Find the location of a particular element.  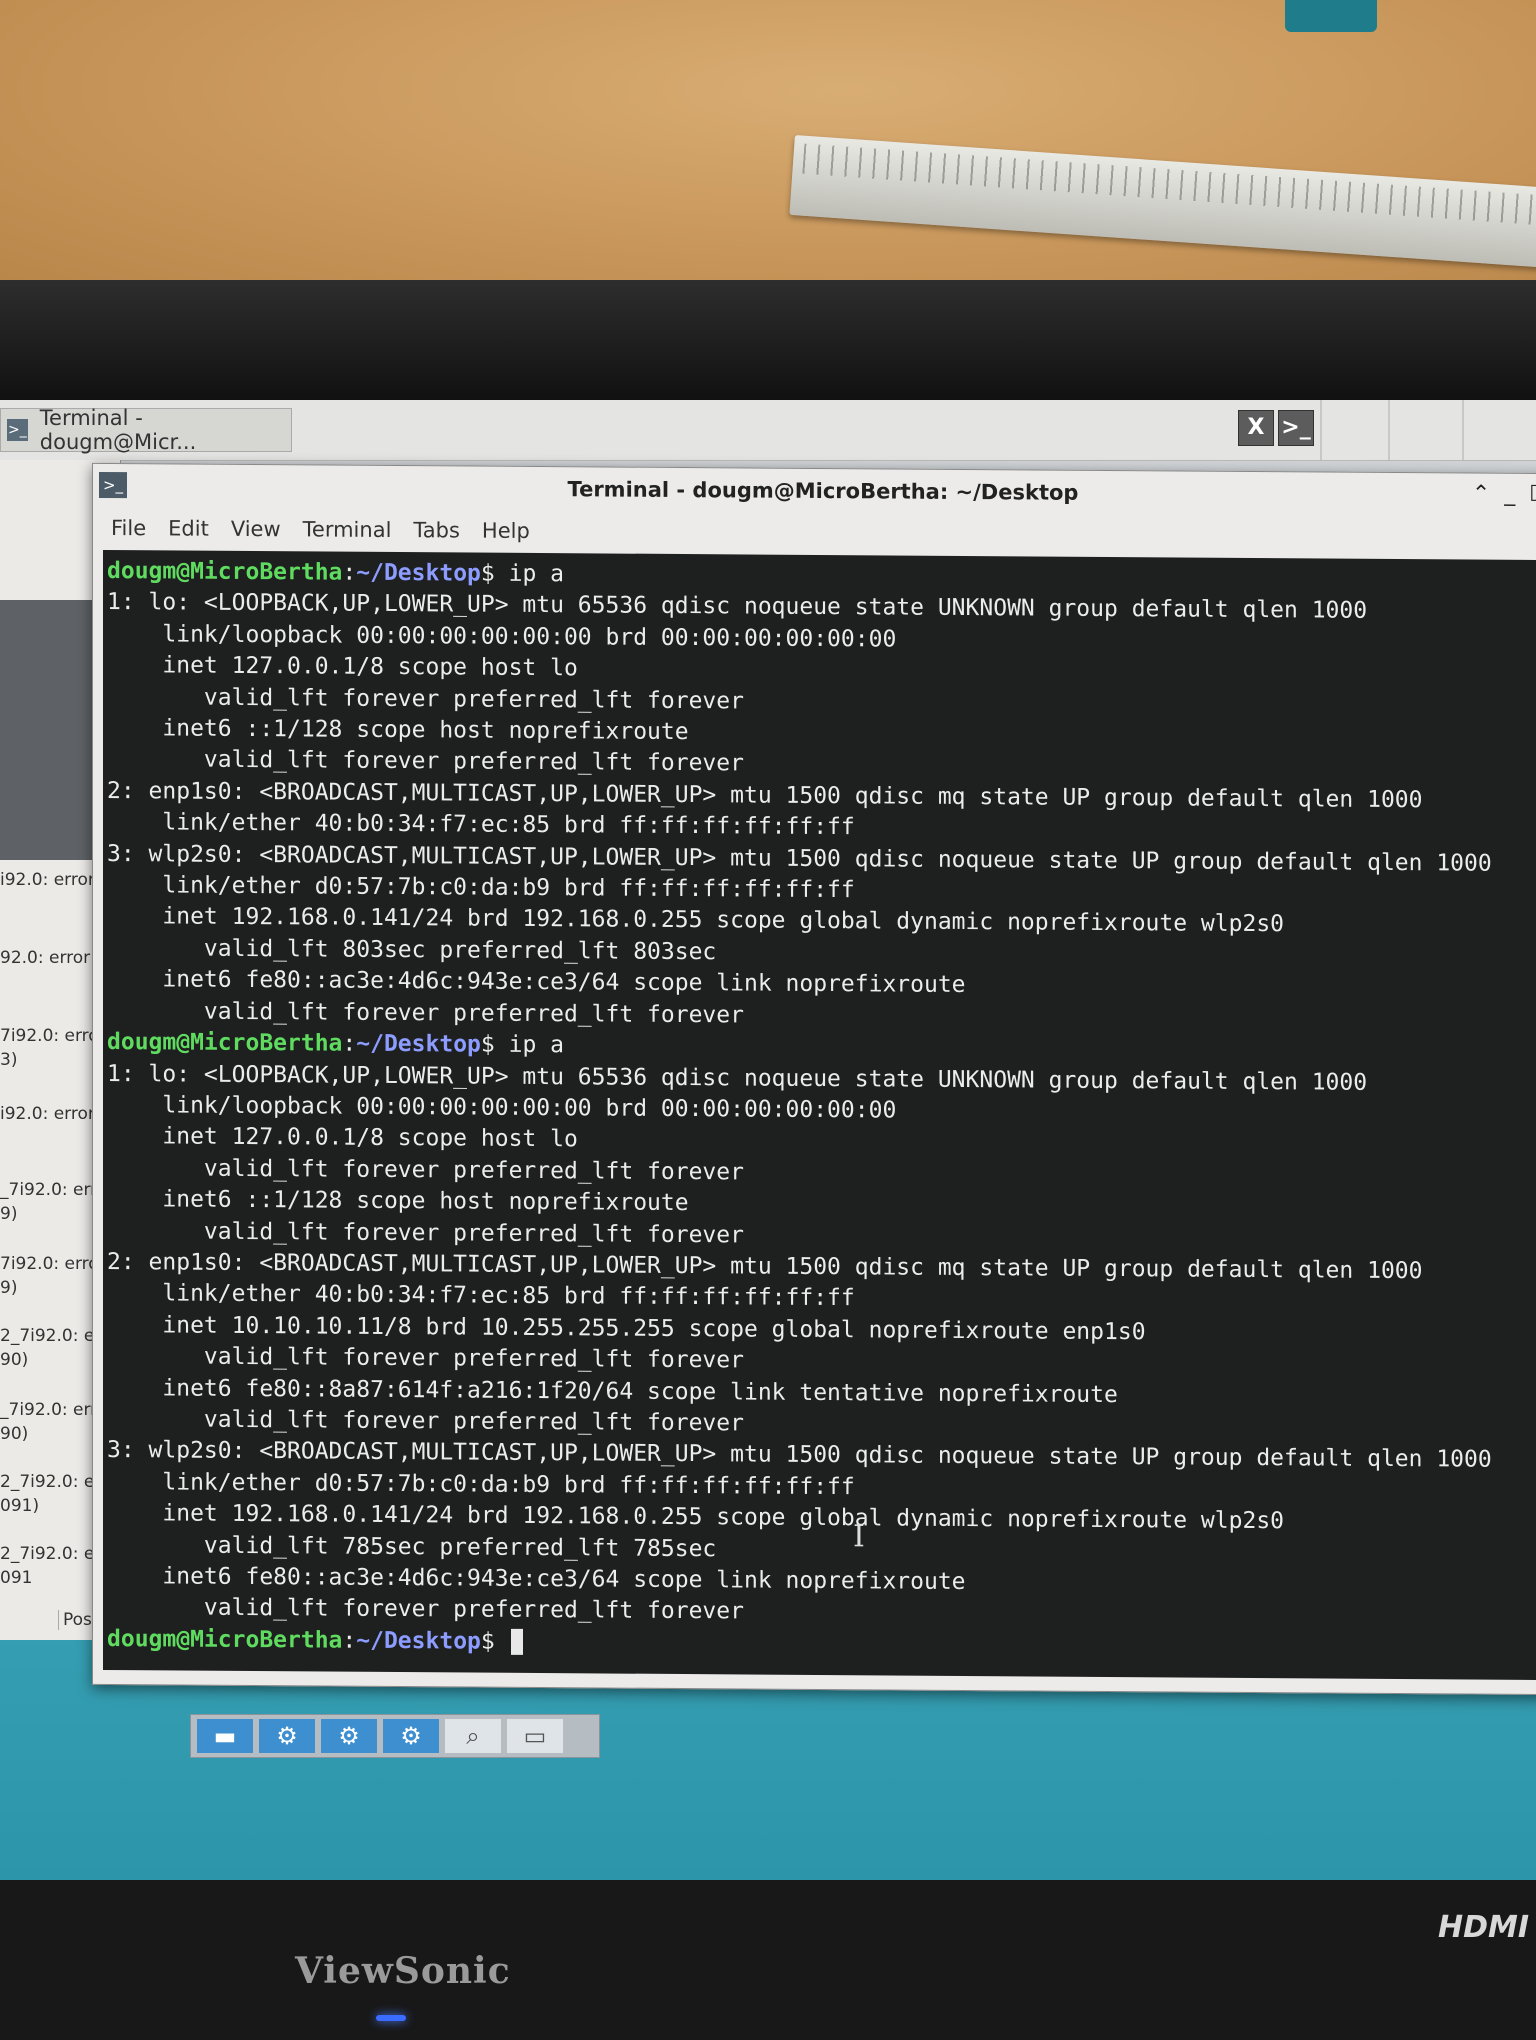

menu-file: File is located at coordinates (128, 528).